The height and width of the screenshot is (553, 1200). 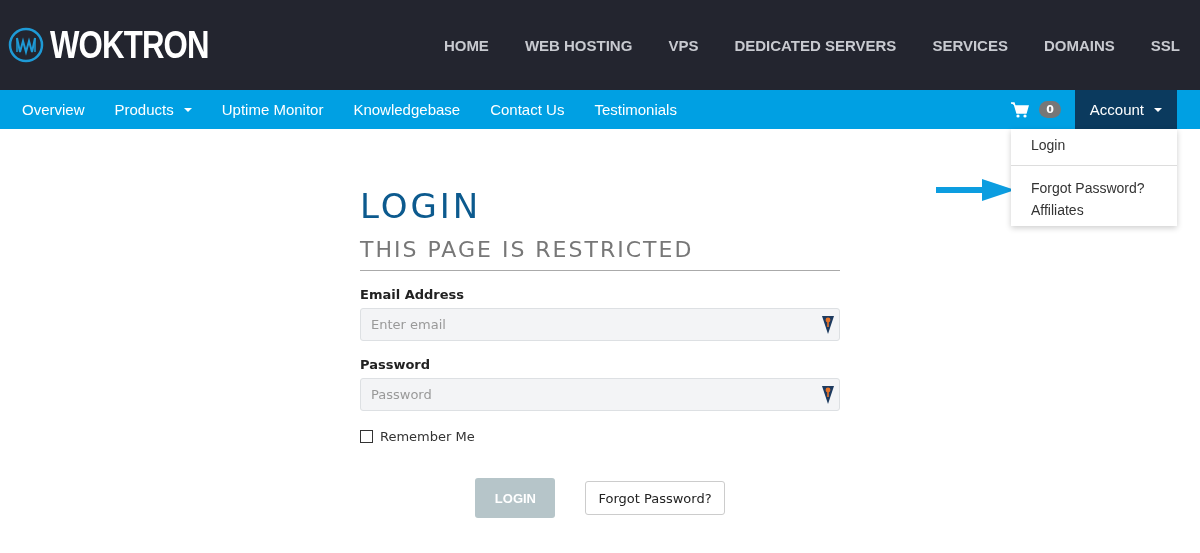 What do you see at coordinates (655, 498) in the screenshot?
I see `forgot-password-button: Forgot Password?` at bounding box center [655, 498].